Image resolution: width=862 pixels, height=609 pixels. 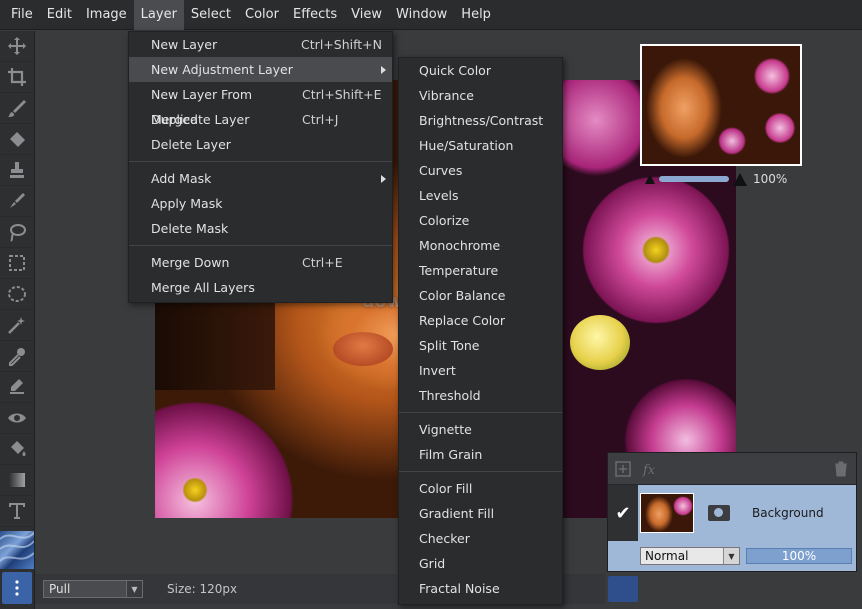 What do you see at coordinates (260, 262) in the screenshot?
I see `menu-item-merge-down: Merge Down Ctrl+E` at bounding box center [260, 262].